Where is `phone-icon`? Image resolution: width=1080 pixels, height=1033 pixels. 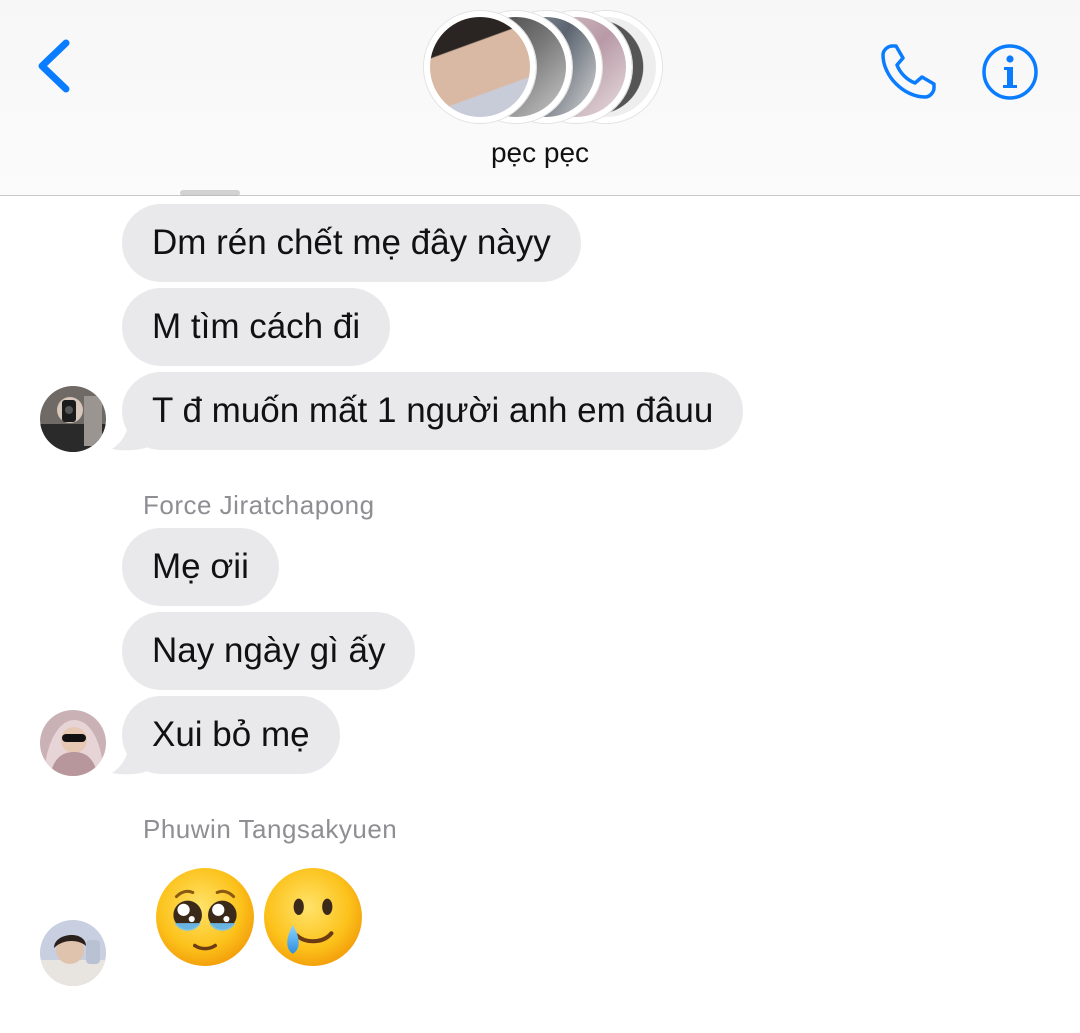 phone-icon is located at coordinates (908, 71).